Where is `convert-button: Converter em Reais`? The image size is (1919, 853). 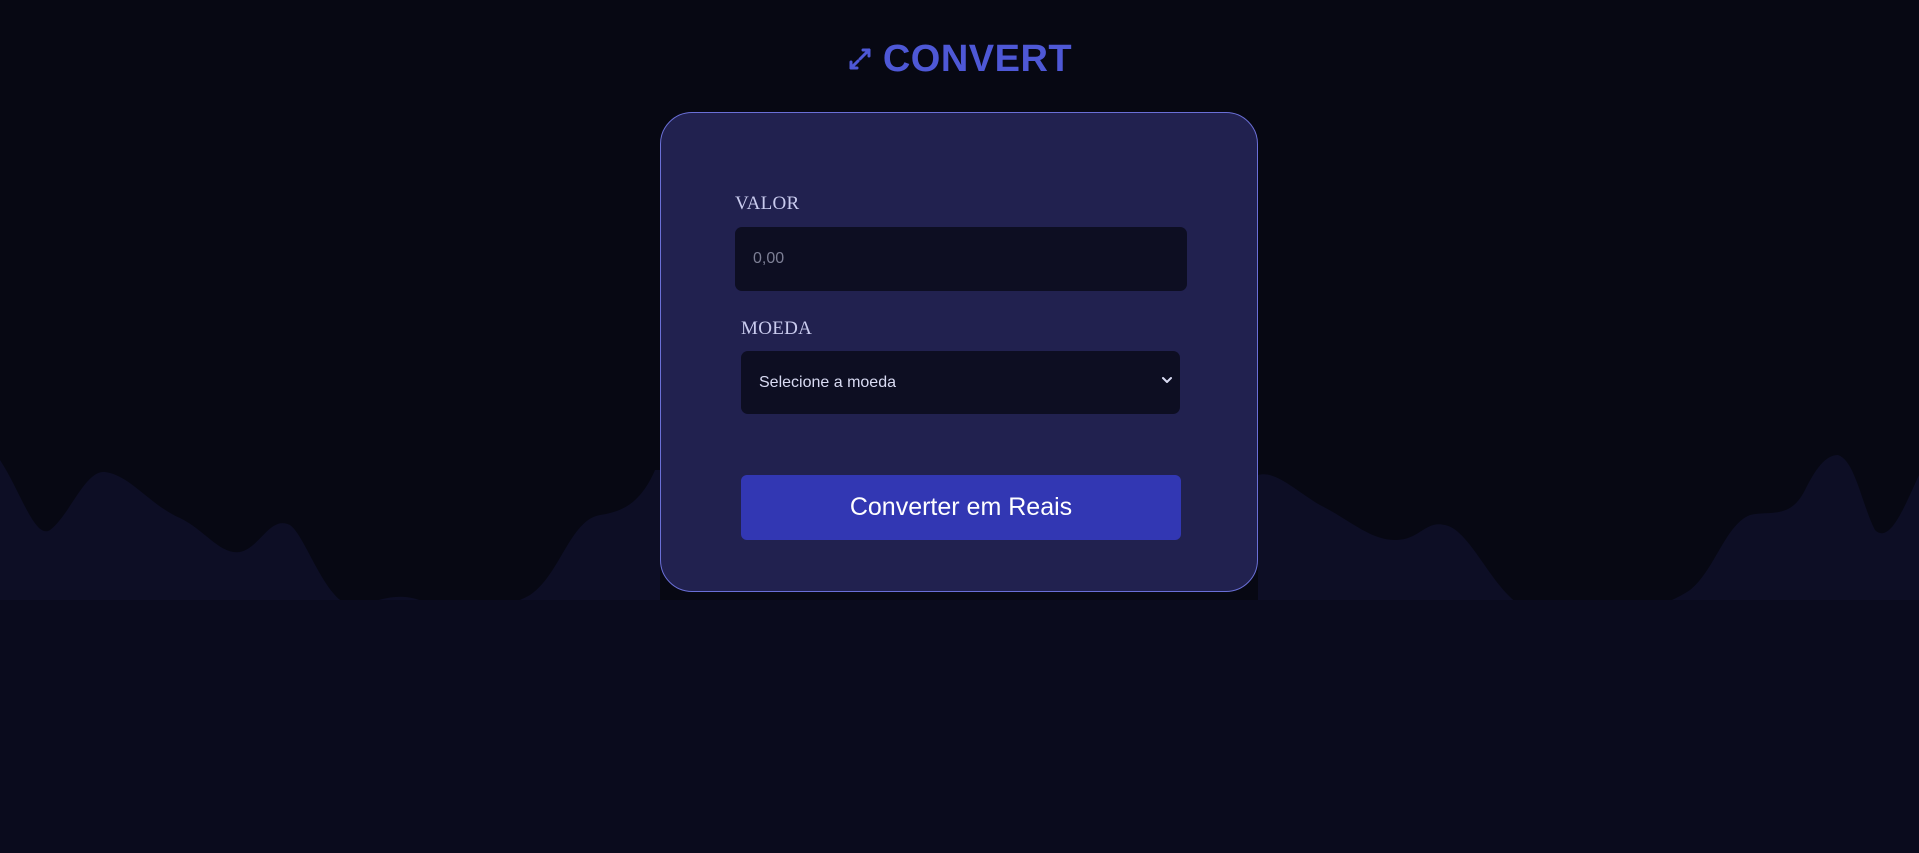 convert-button: Converter em Reais is located at coordinates (961, 507).